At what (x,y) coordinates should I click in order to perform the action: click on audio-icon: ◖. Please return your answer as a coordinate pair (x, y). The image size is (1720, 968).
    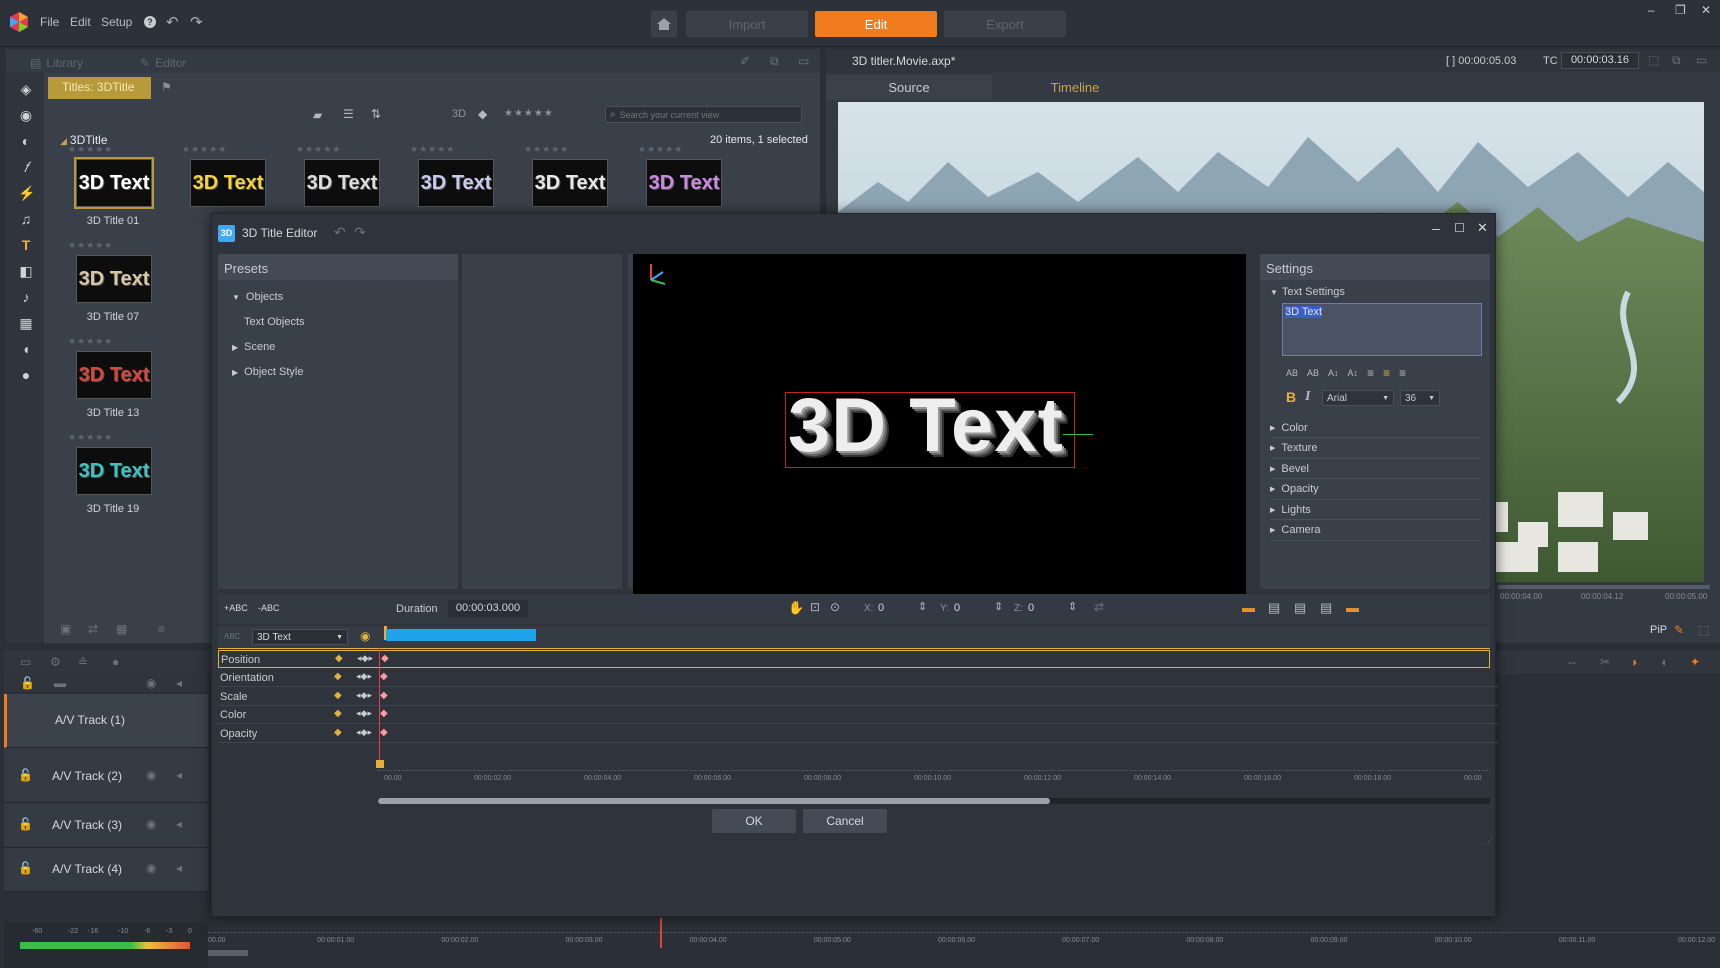
    Looking at the image, I should click on (26, 349).